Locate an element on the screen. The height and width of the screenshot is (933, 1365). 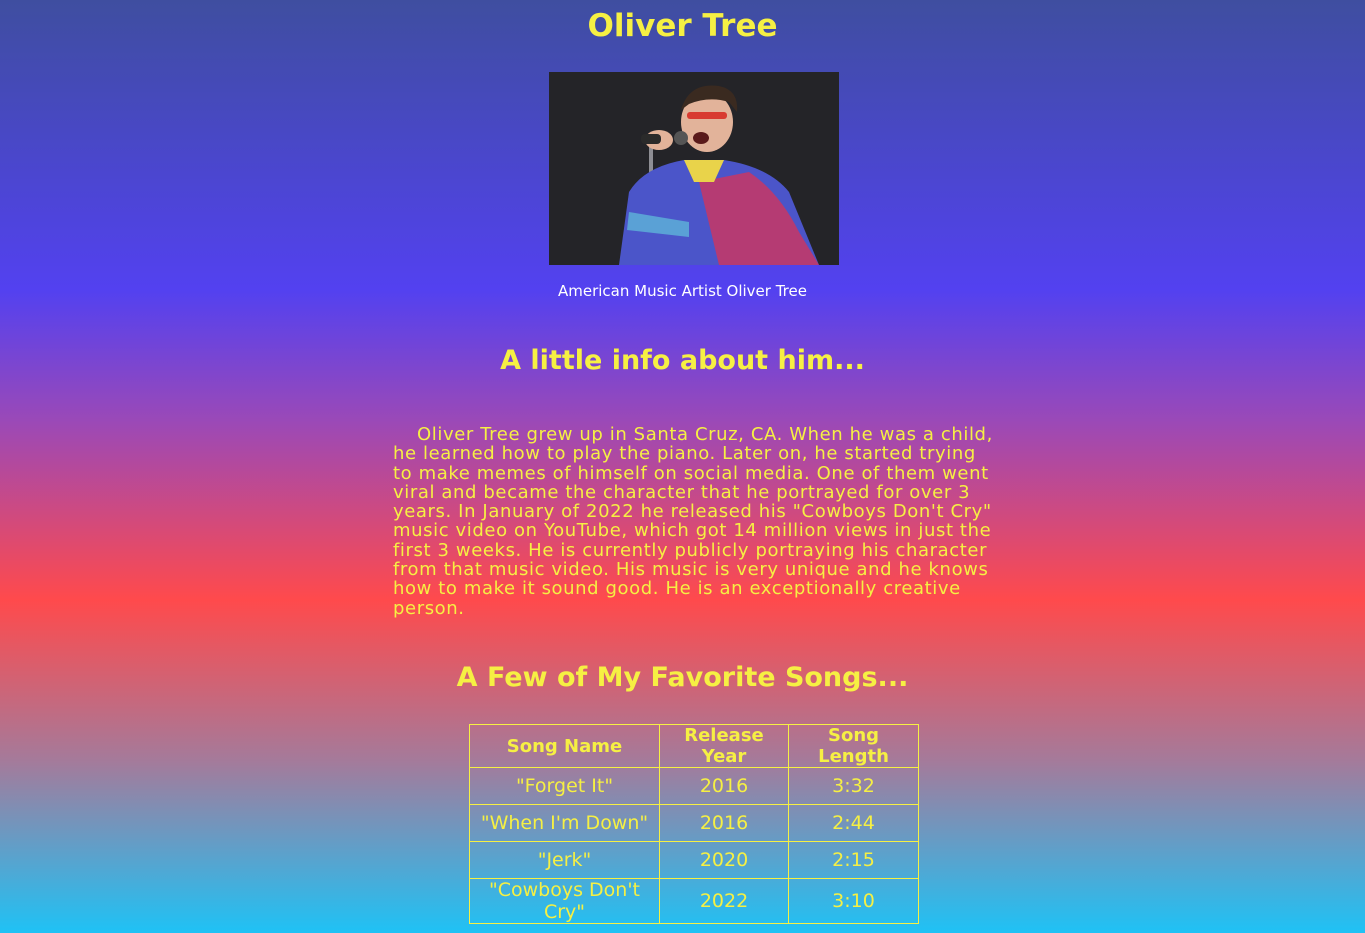
column-header-song-name: Song Name is located at coordinates (564, 746).